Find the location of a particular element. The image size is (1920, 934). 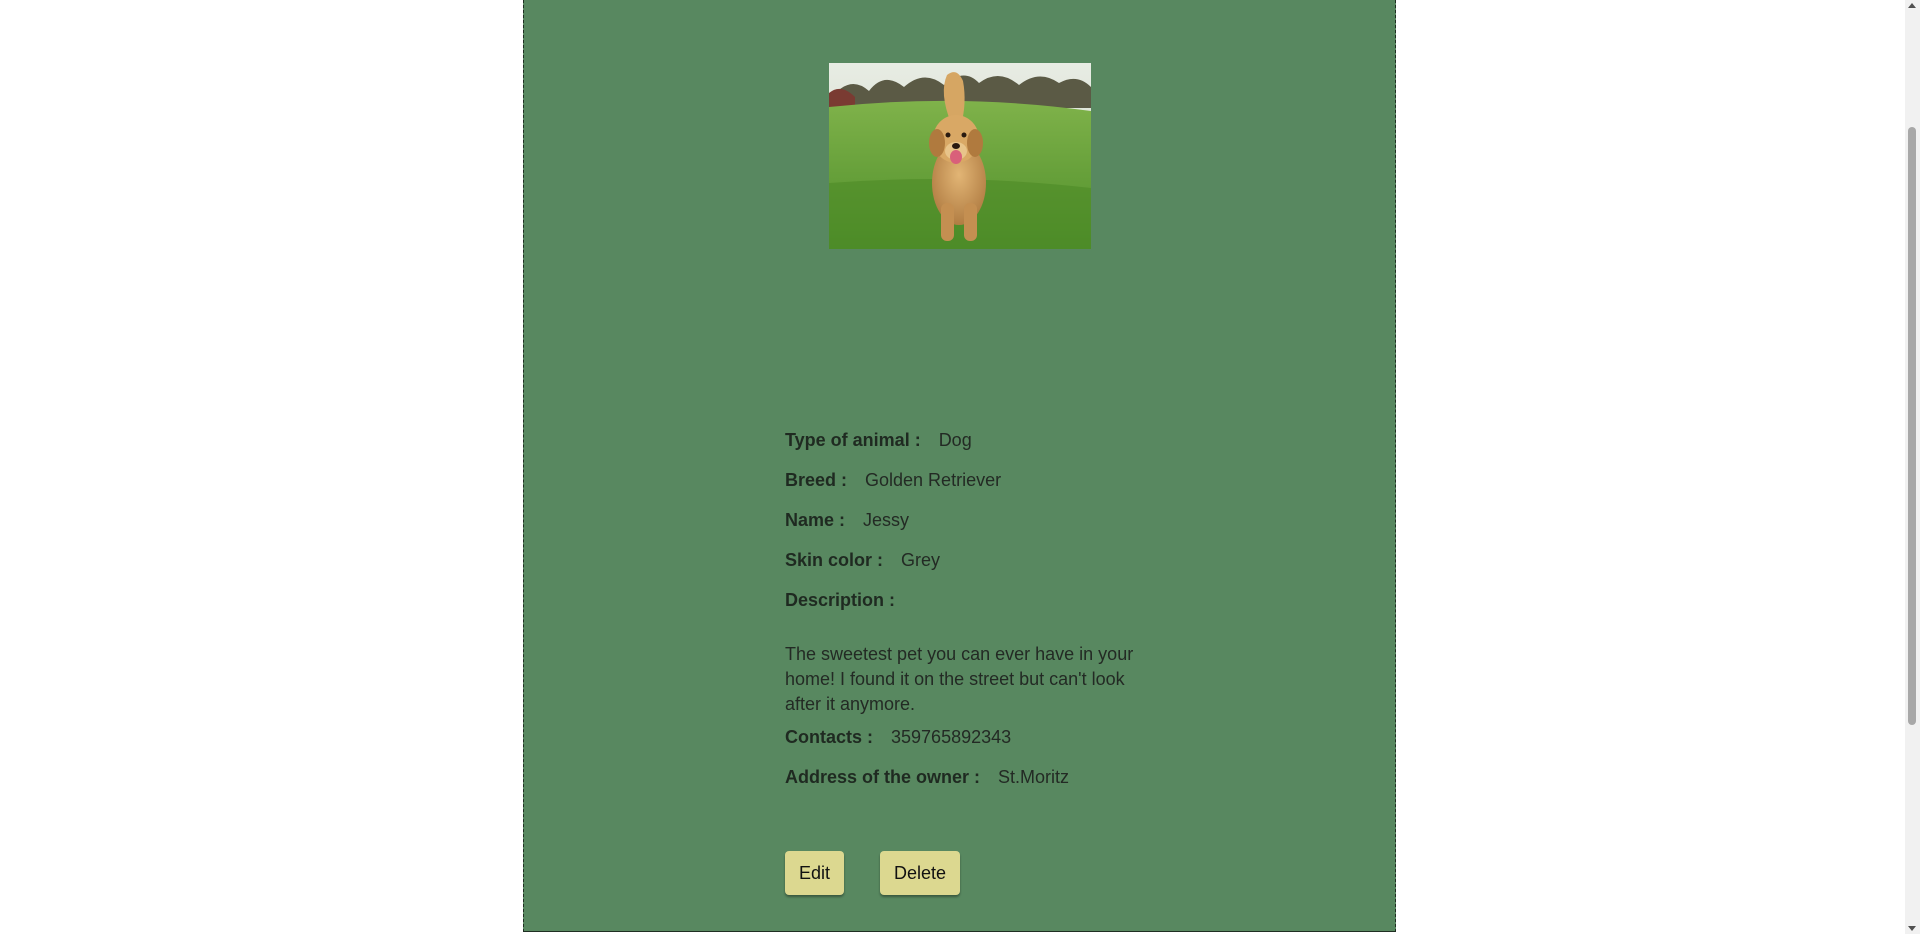

type-of-animal-label: Type of animal : is located at coordinates (853, 440).